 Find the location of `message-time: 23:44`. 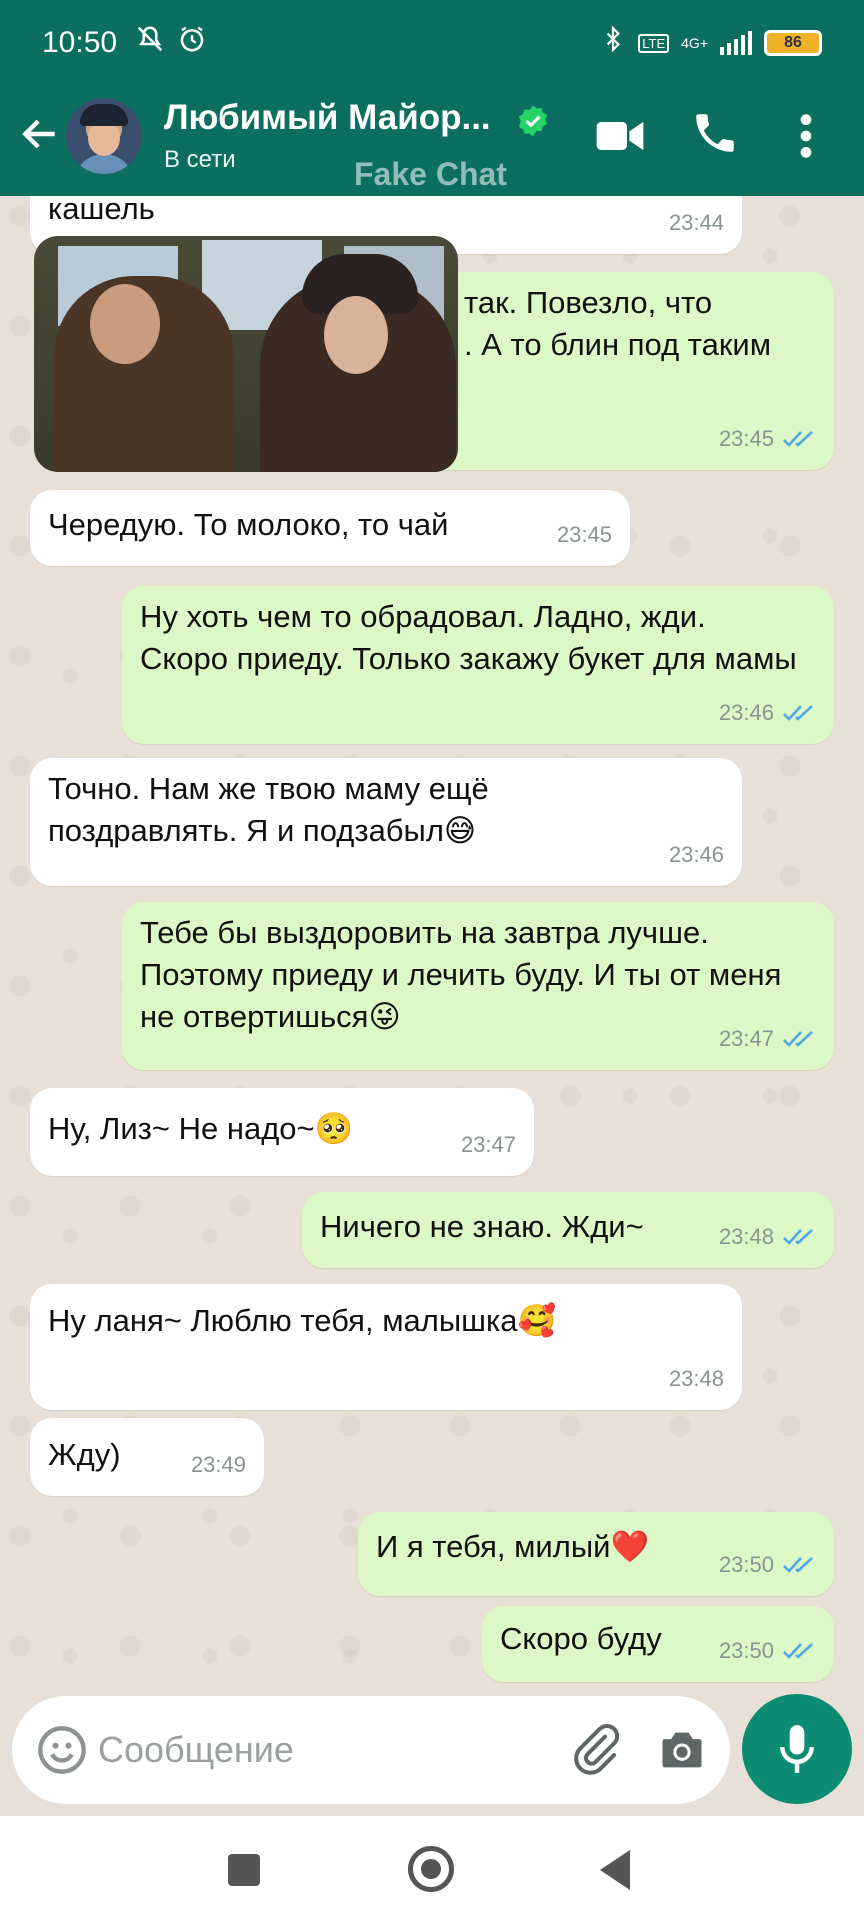

message-time: 23:44 is located at coordinates (696, 222).